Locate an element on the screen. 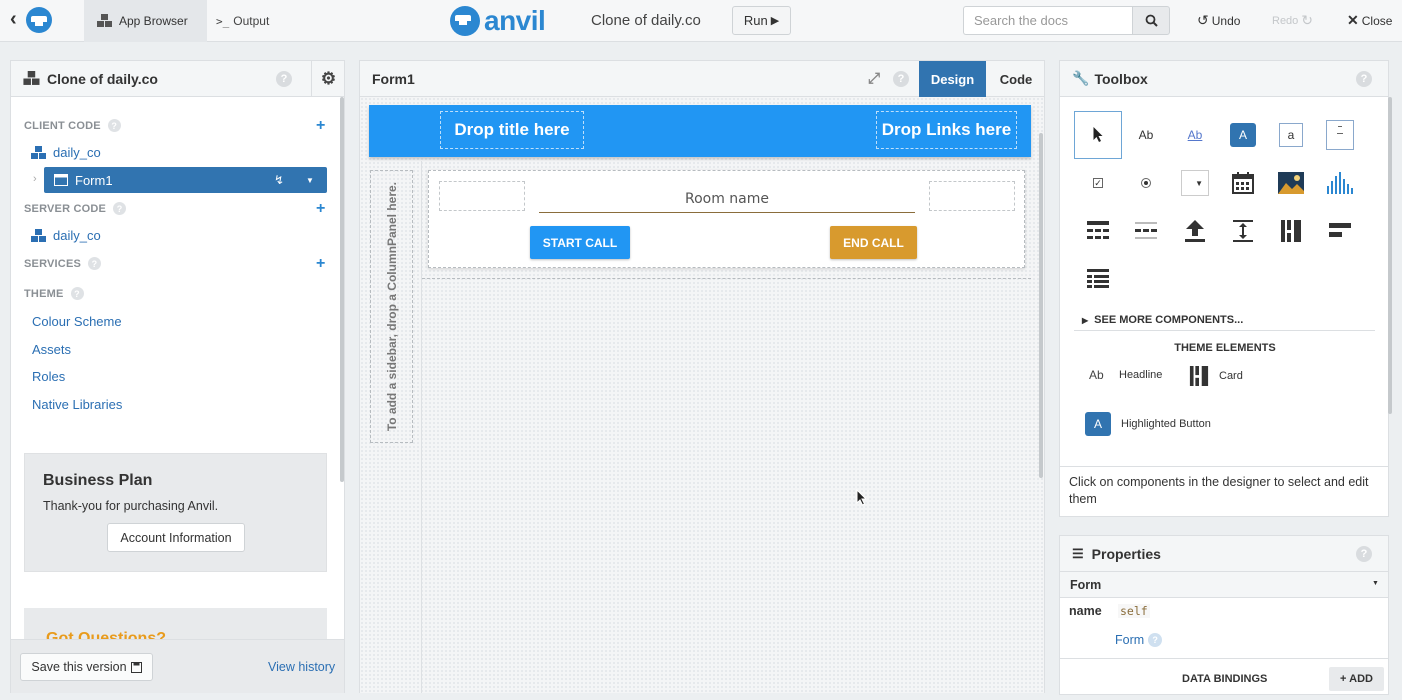 The width and height of the screenshot is (1402, 700). client-code-text: CLIENT CODE is located at coordinates (62, 125).